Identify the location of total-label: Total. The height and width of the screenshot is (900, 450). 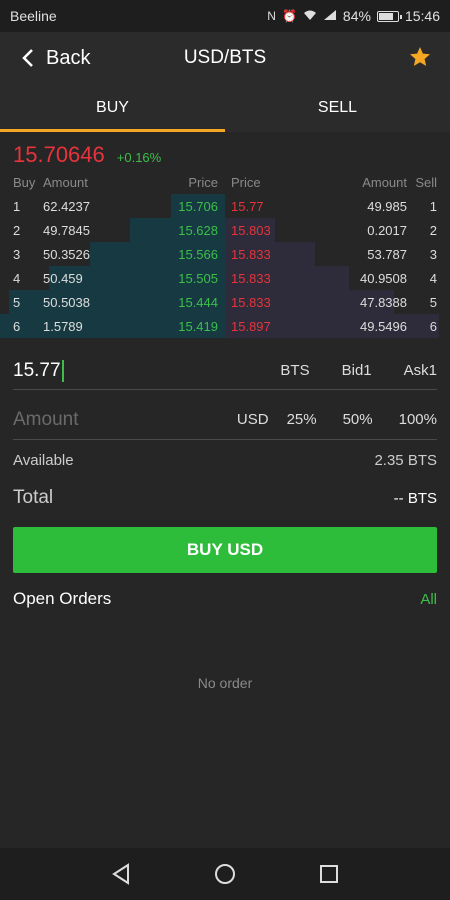
(33, 497).